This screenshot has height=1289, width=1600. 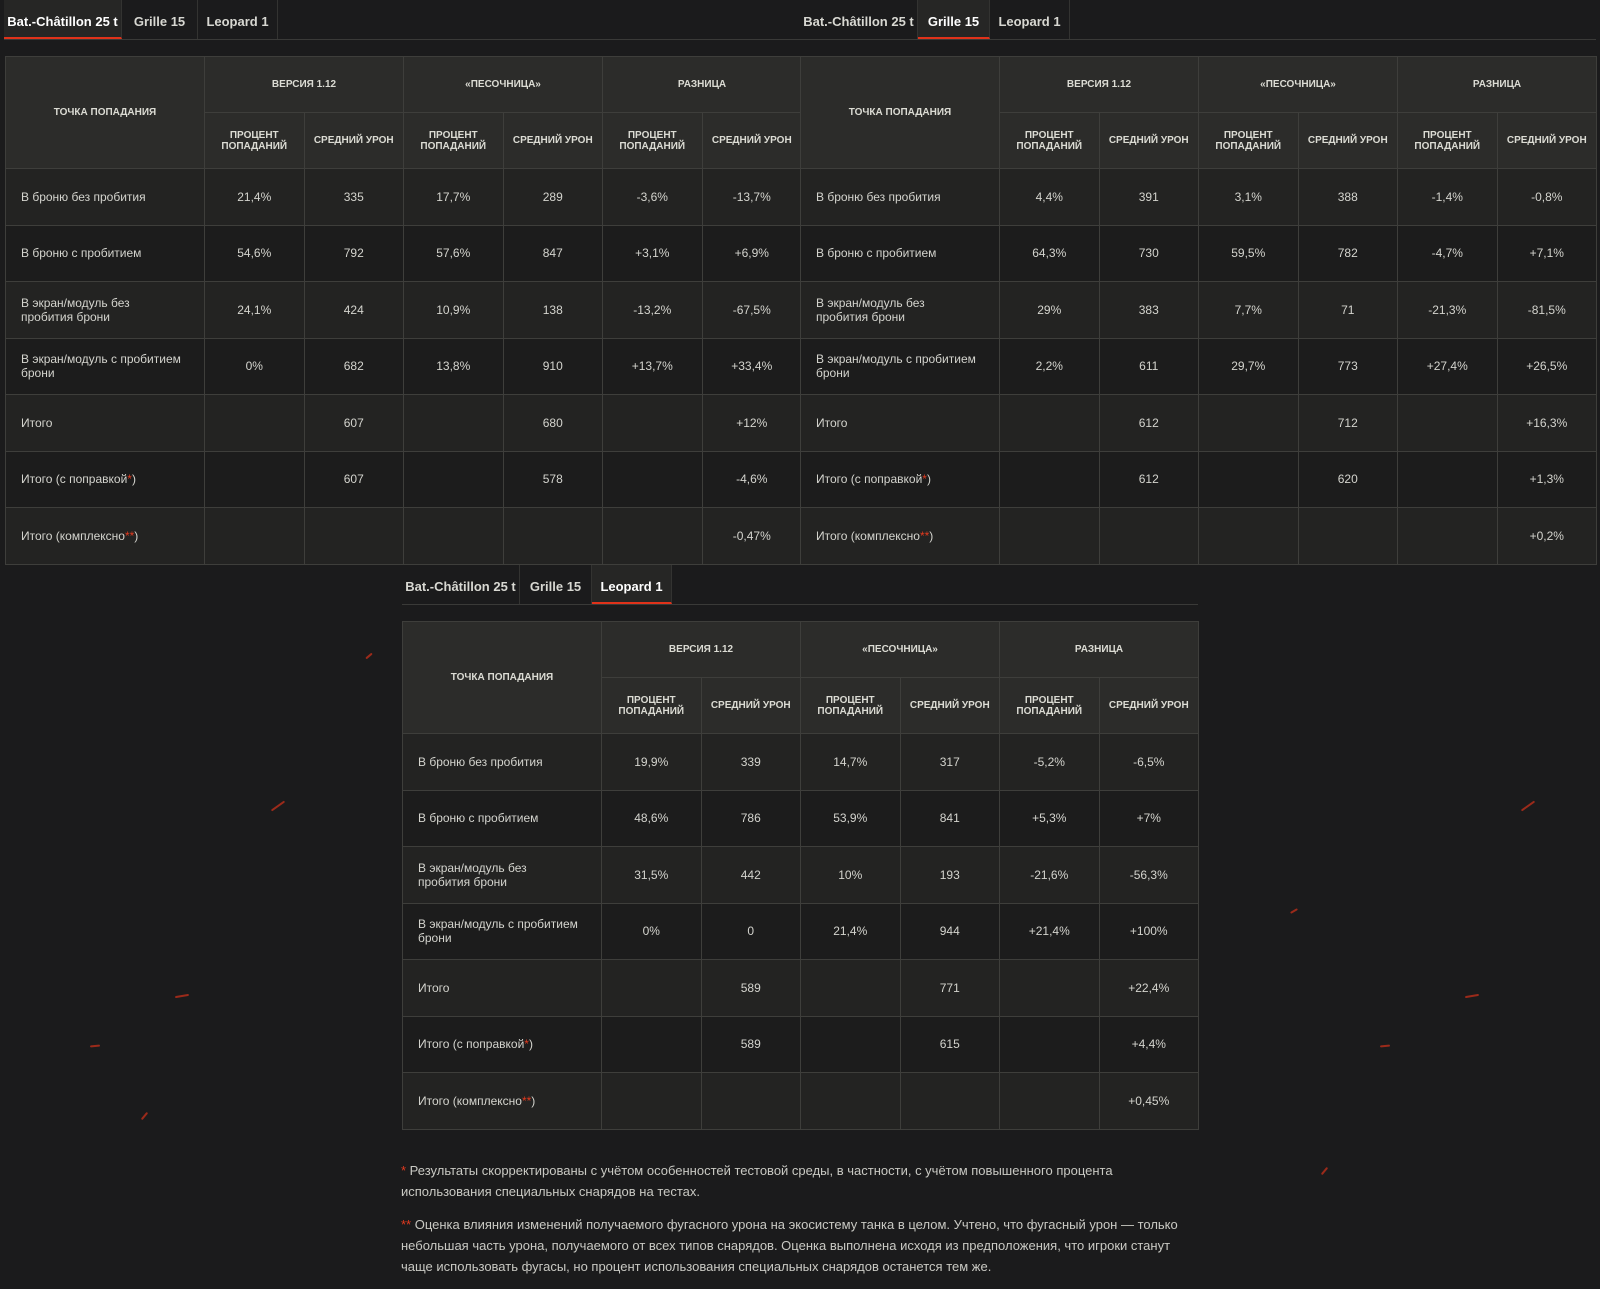 I want to click on table-cell: +21,4%, so click(x=1049, y=931).